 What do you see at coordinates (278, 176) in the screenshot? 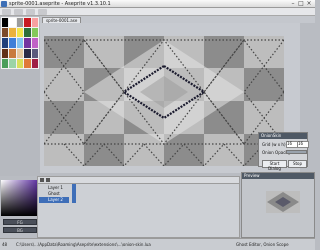
I see `preview-title: Preview` at bounding box center [278, 176].